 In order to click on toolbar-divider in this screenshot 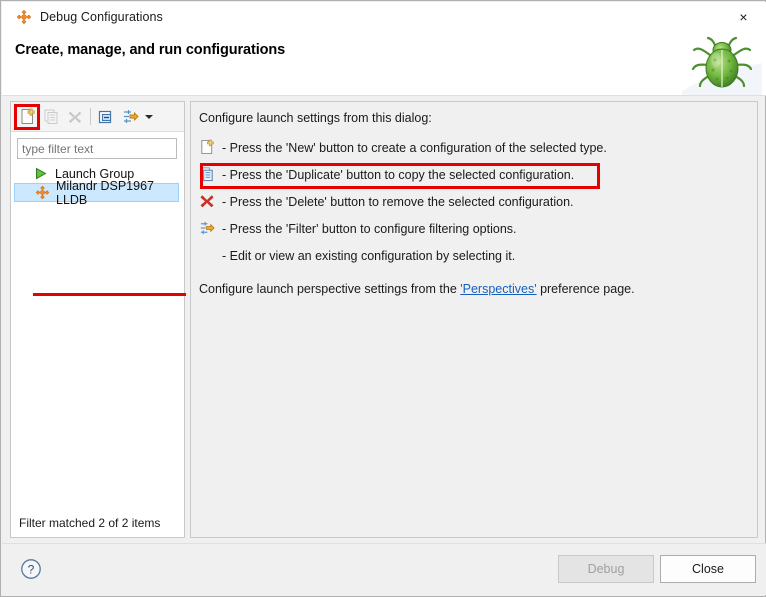, I will do `click(90, 116)`.